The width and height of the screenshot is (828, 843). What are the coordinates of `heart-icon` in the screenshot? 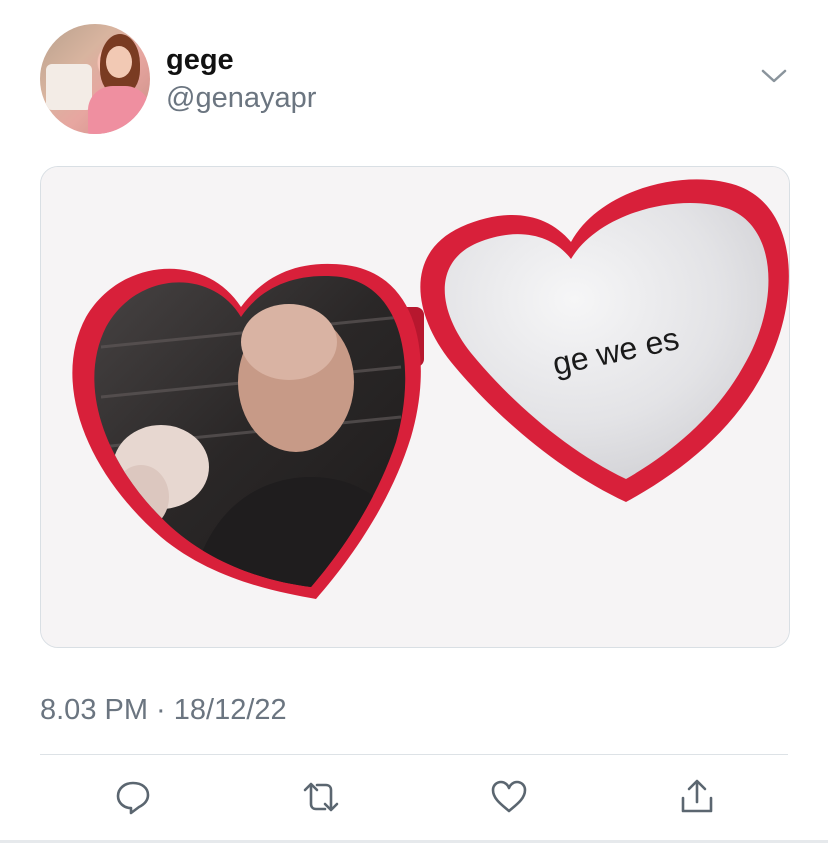 It's located at (509, 799).